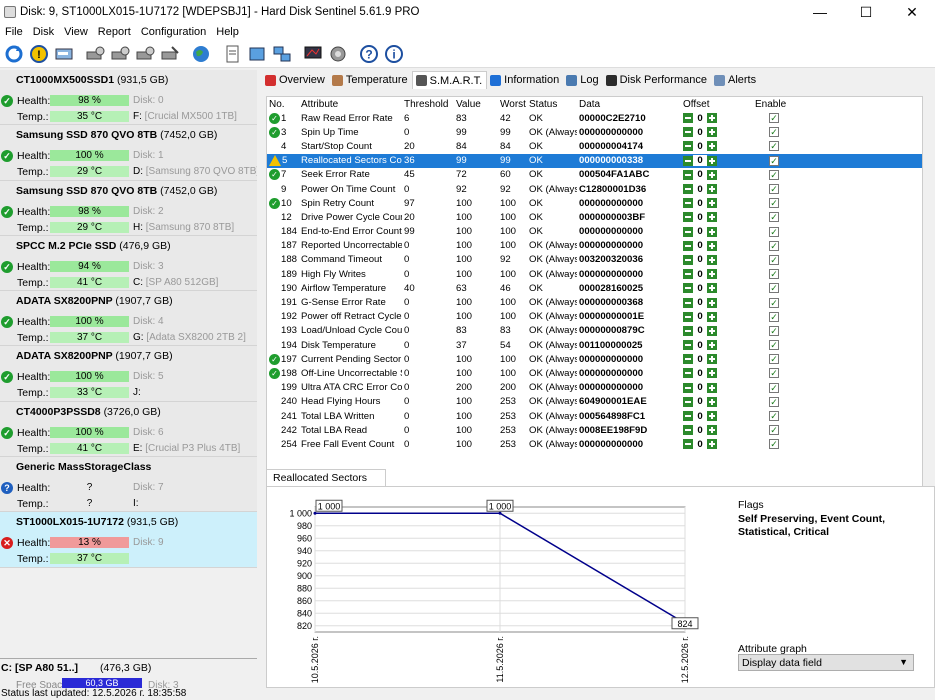 The height and width of the screenshot is (700, 935). Describe the element at coordinates (295, 80) in the screenshot. I see `tab-overview: Overview` at that location.